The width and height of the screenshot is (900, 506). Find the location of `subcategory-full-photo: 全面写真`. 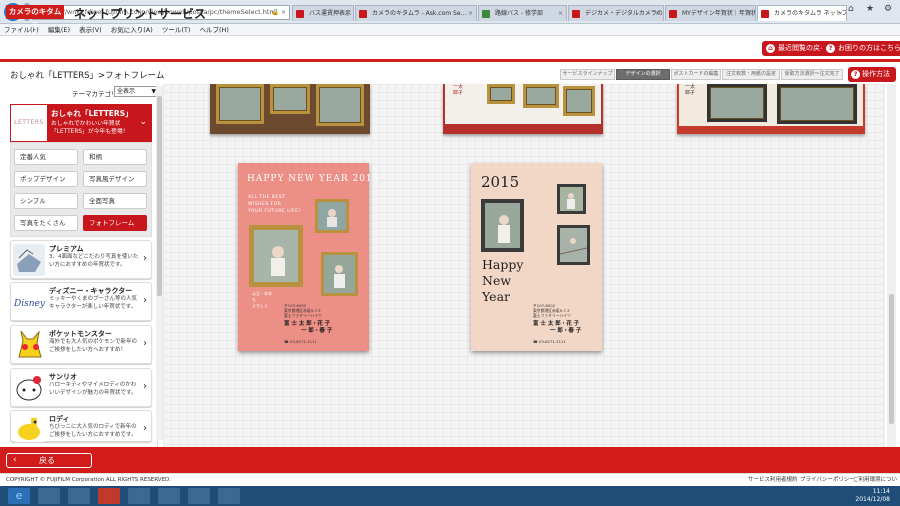

subcategory-full-photo: 全面写真 is located at coordinates (115, 201).